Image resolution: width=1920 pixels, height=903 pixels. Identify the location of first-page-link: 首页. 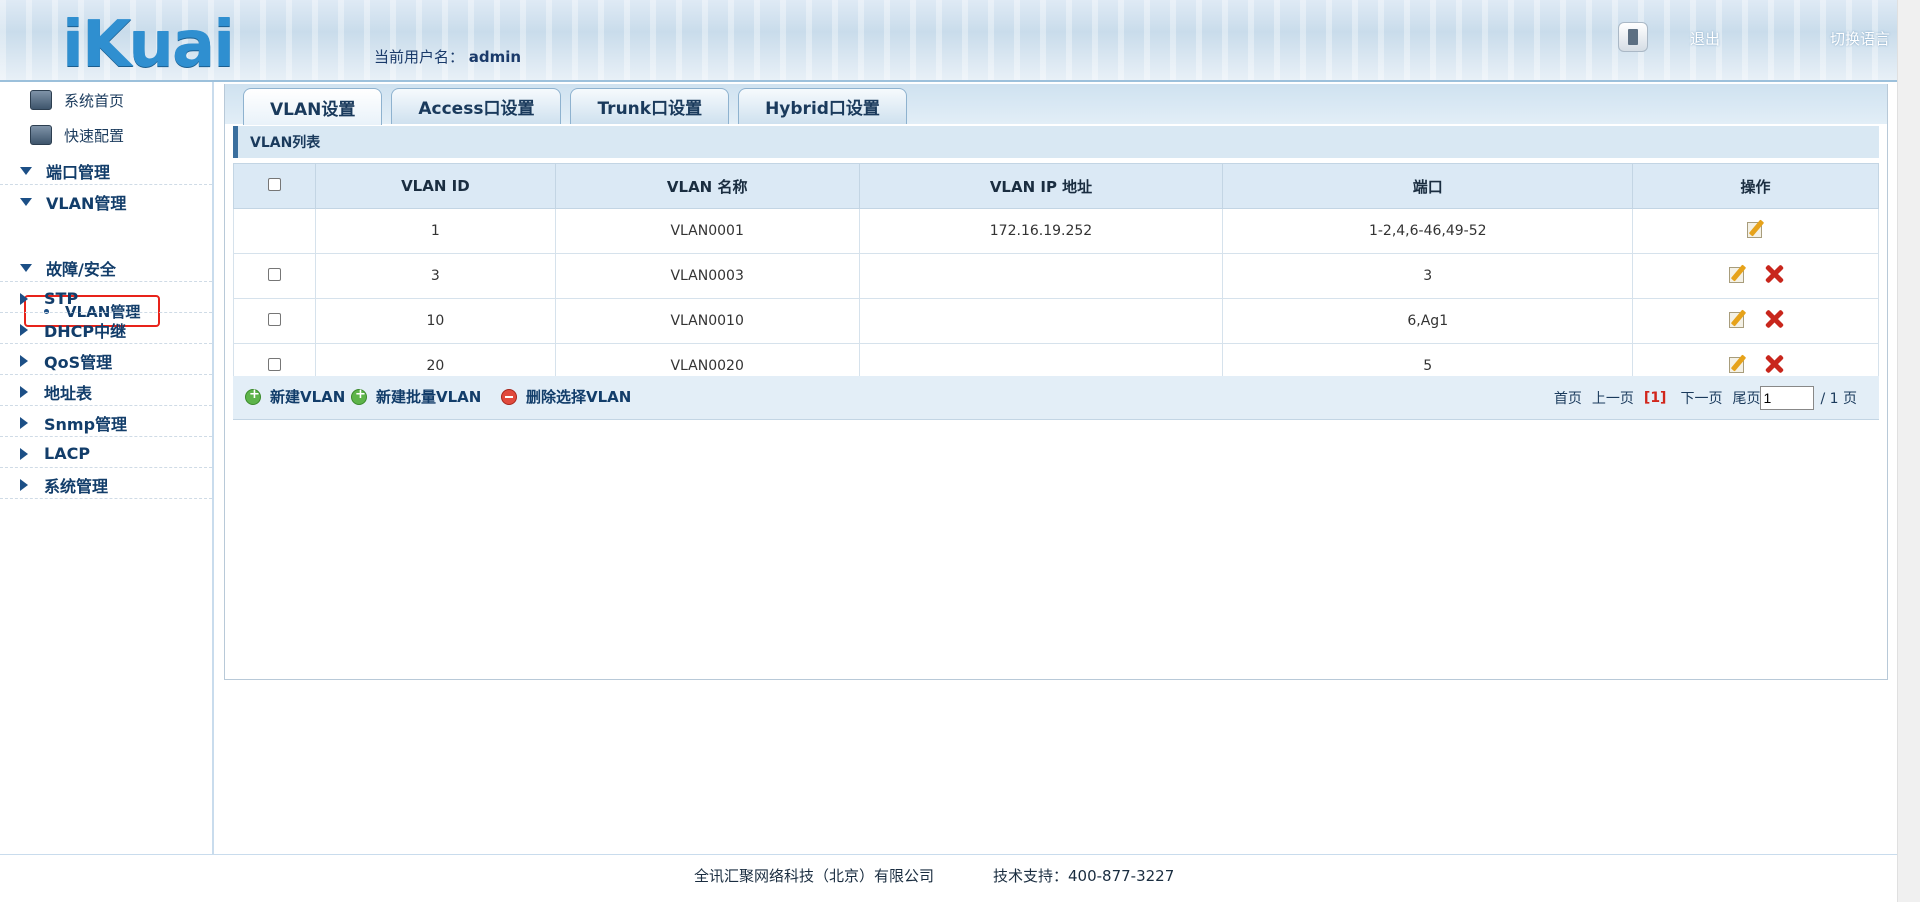
(1568, 398).